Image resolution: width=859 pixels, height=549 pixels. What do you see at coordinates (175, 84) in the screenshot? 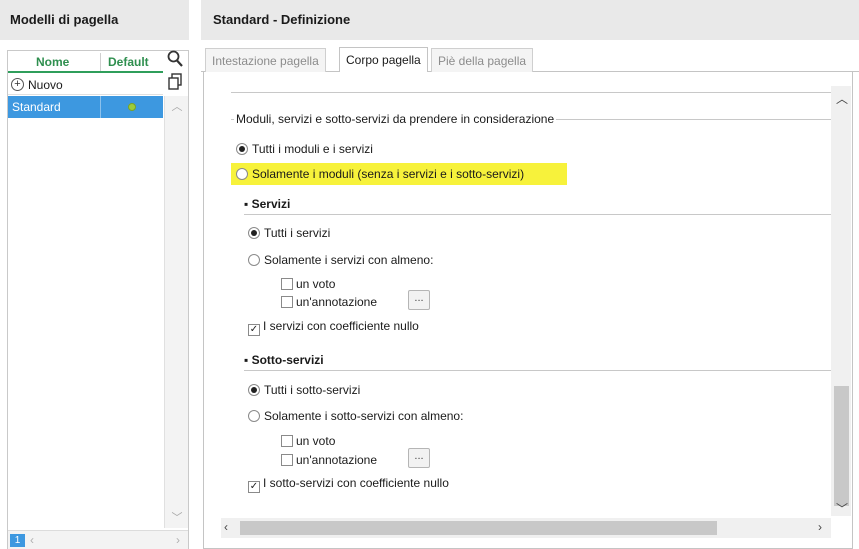
I see `duplicate-icon` at bounding box center [175, 84].